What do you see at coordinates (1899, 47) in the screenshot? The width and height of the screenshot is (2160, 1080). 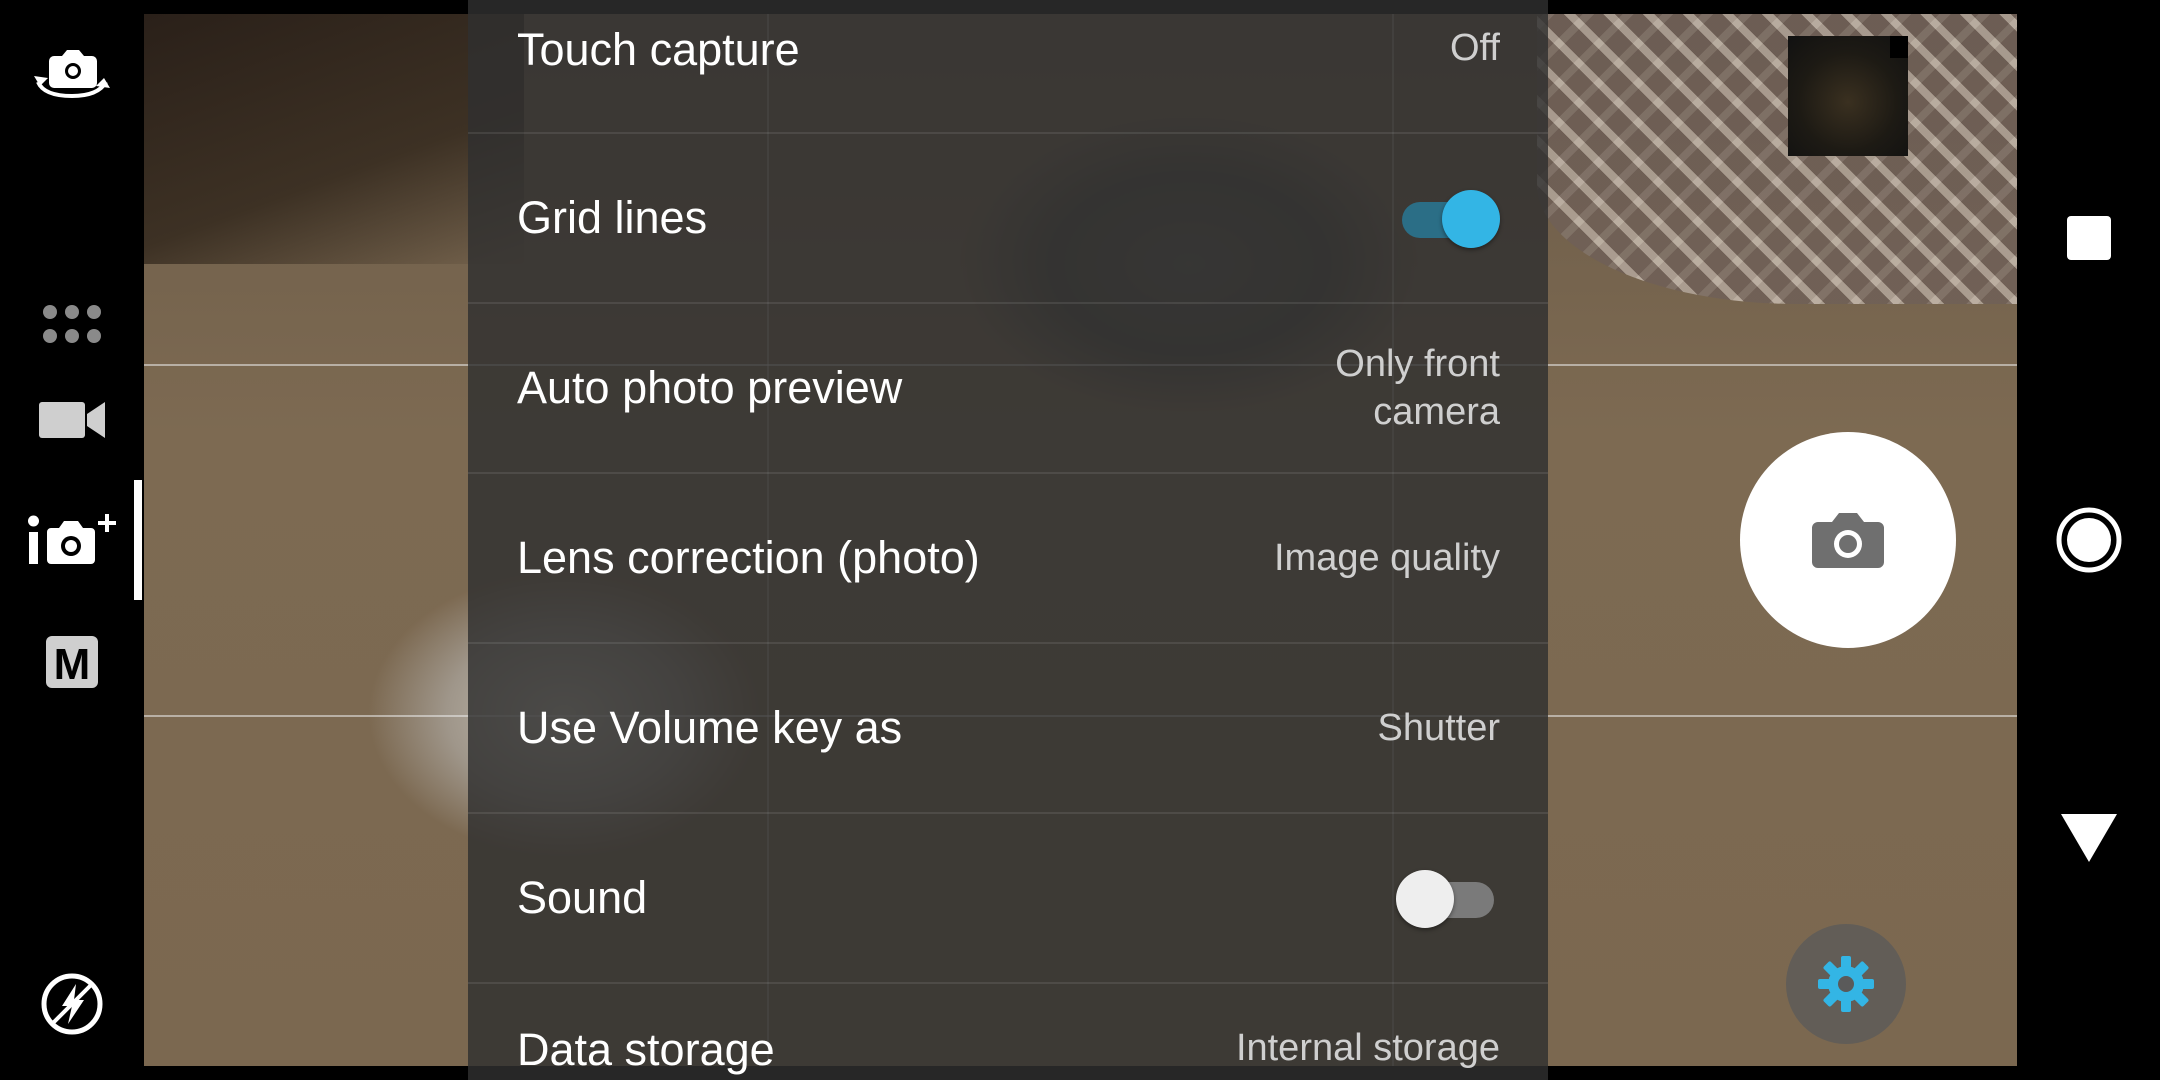 I see `thumbnail-corner` at bounding box center [1899, 47].